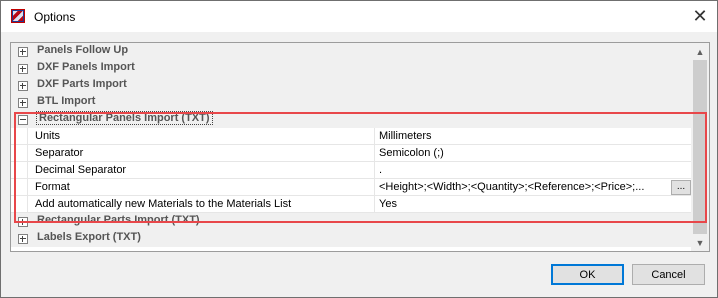  Describe the element at coordinates (23, 120) in the screenshot. I see `collapse-icon` at that location.